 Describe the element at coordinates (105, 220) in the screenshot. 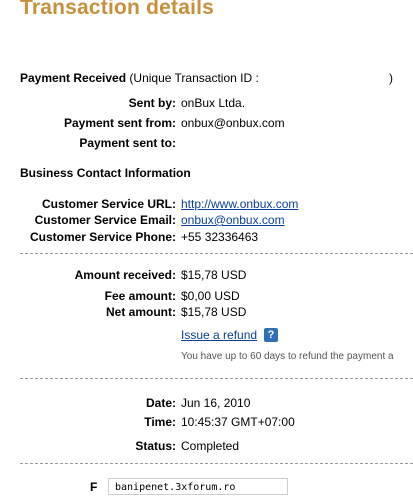

I see `customer-service-email-label: Customer Service Email:` at that location.